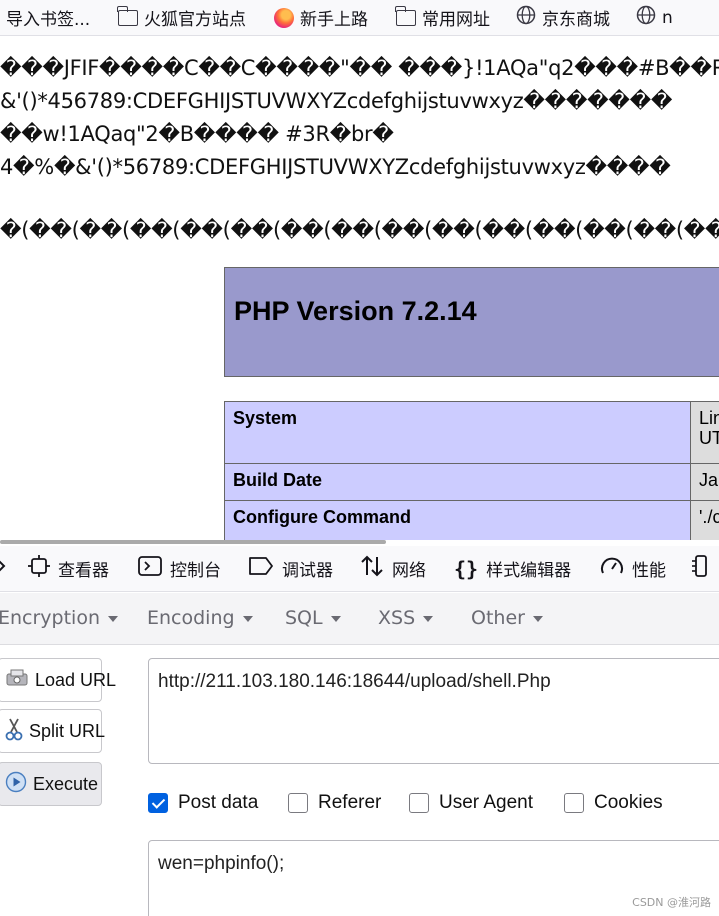 The height and width of the screenshot is (916, 719). I want to click on tab-memory, so click(705, 568).